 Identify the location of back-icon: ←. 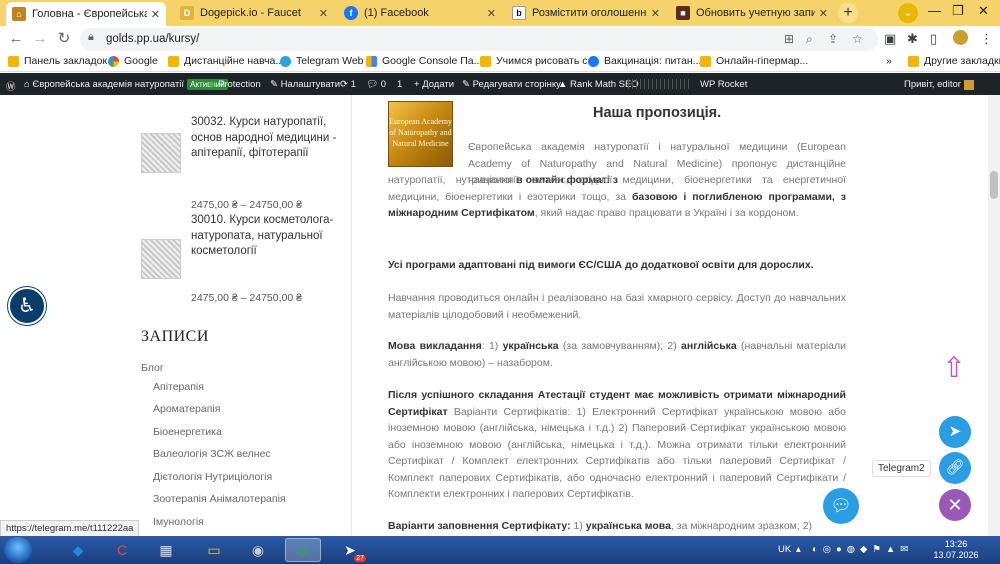
(16, 39).